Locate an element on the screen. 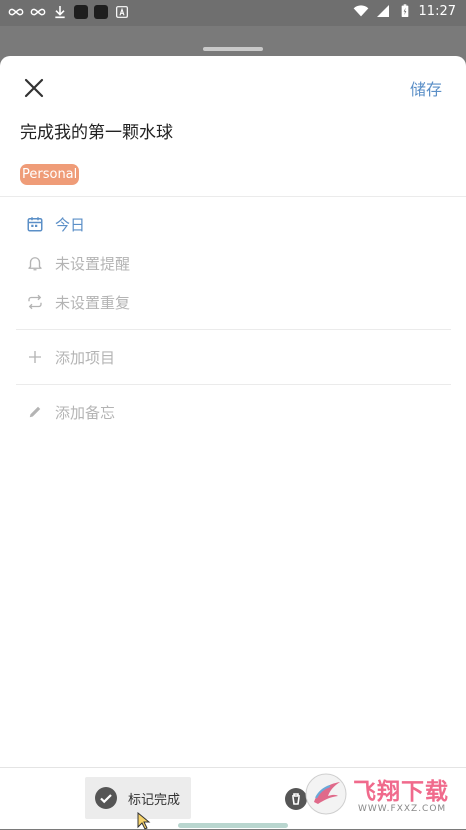  bell-icon is located at coordinates (35, 263).